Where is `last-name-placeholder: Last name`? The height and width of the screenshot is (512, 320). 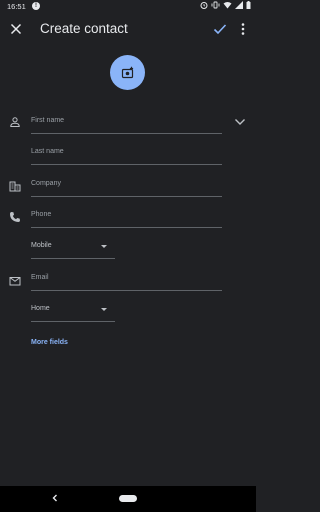
last-name-placeholder: Last name is located at coordinates (47, 151).